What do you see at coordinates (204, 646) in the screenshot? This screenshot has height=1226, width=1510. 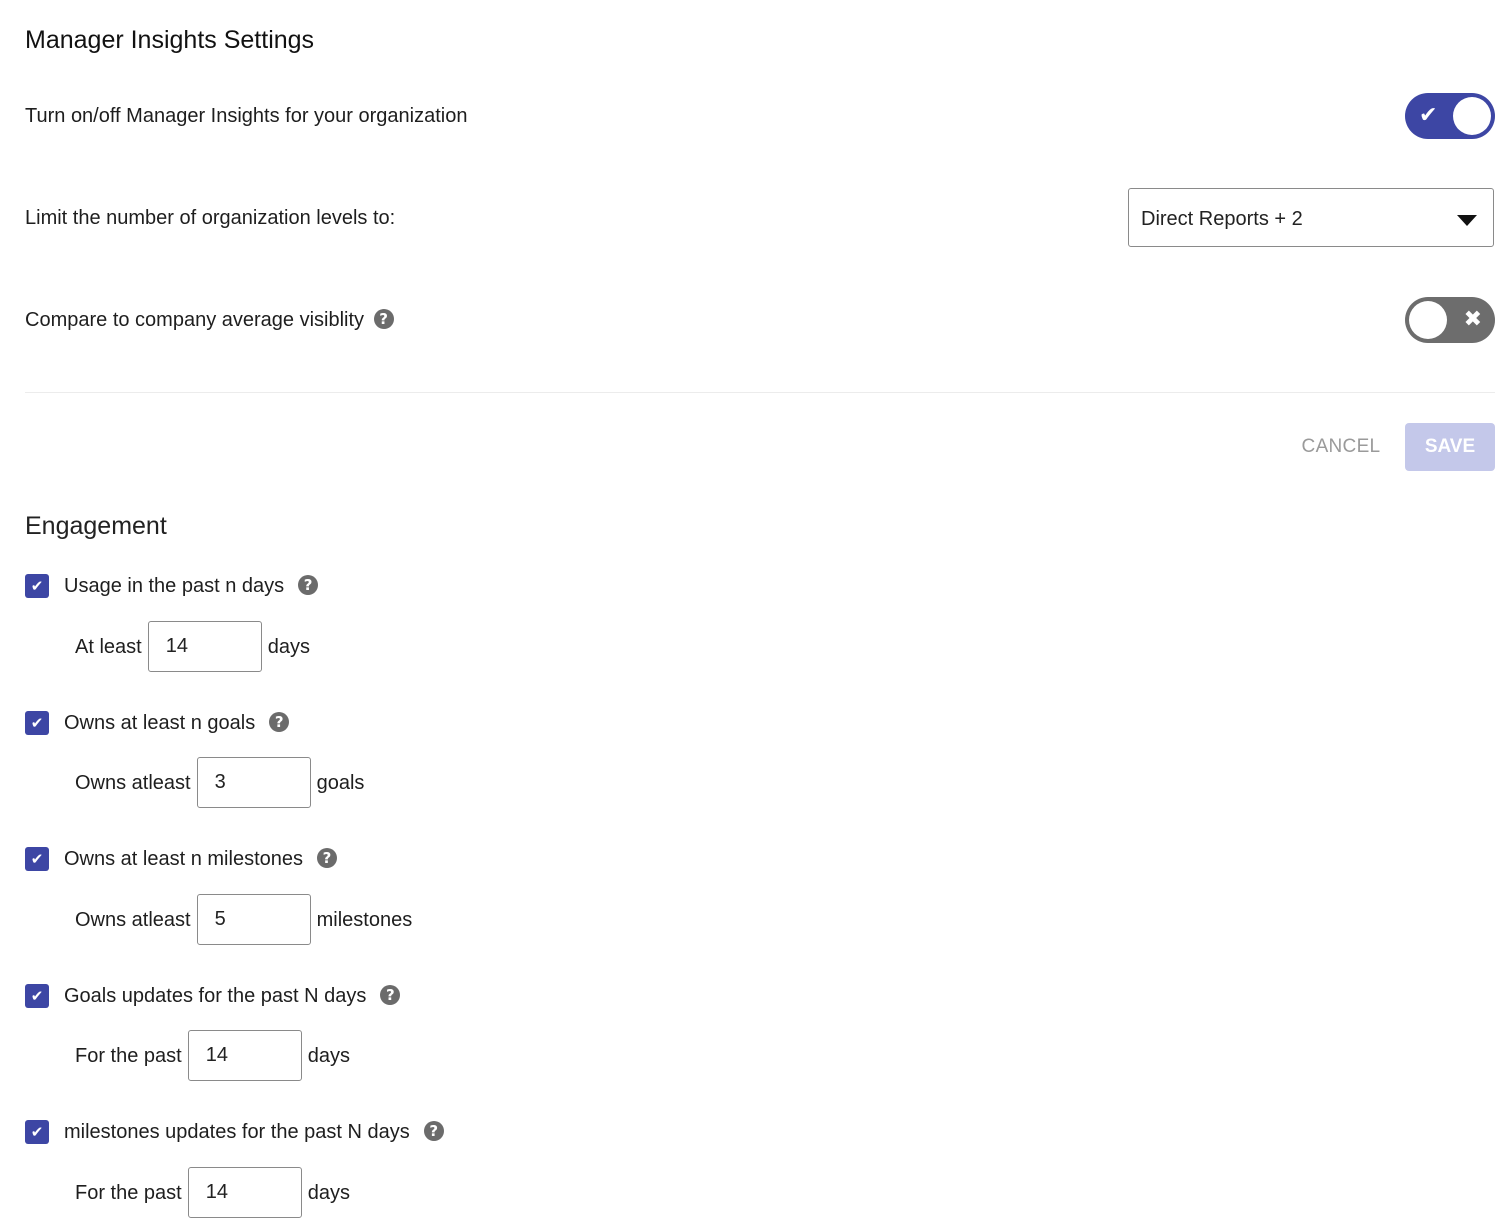 I see `usage-days-input` at bounding box center [204, 646].